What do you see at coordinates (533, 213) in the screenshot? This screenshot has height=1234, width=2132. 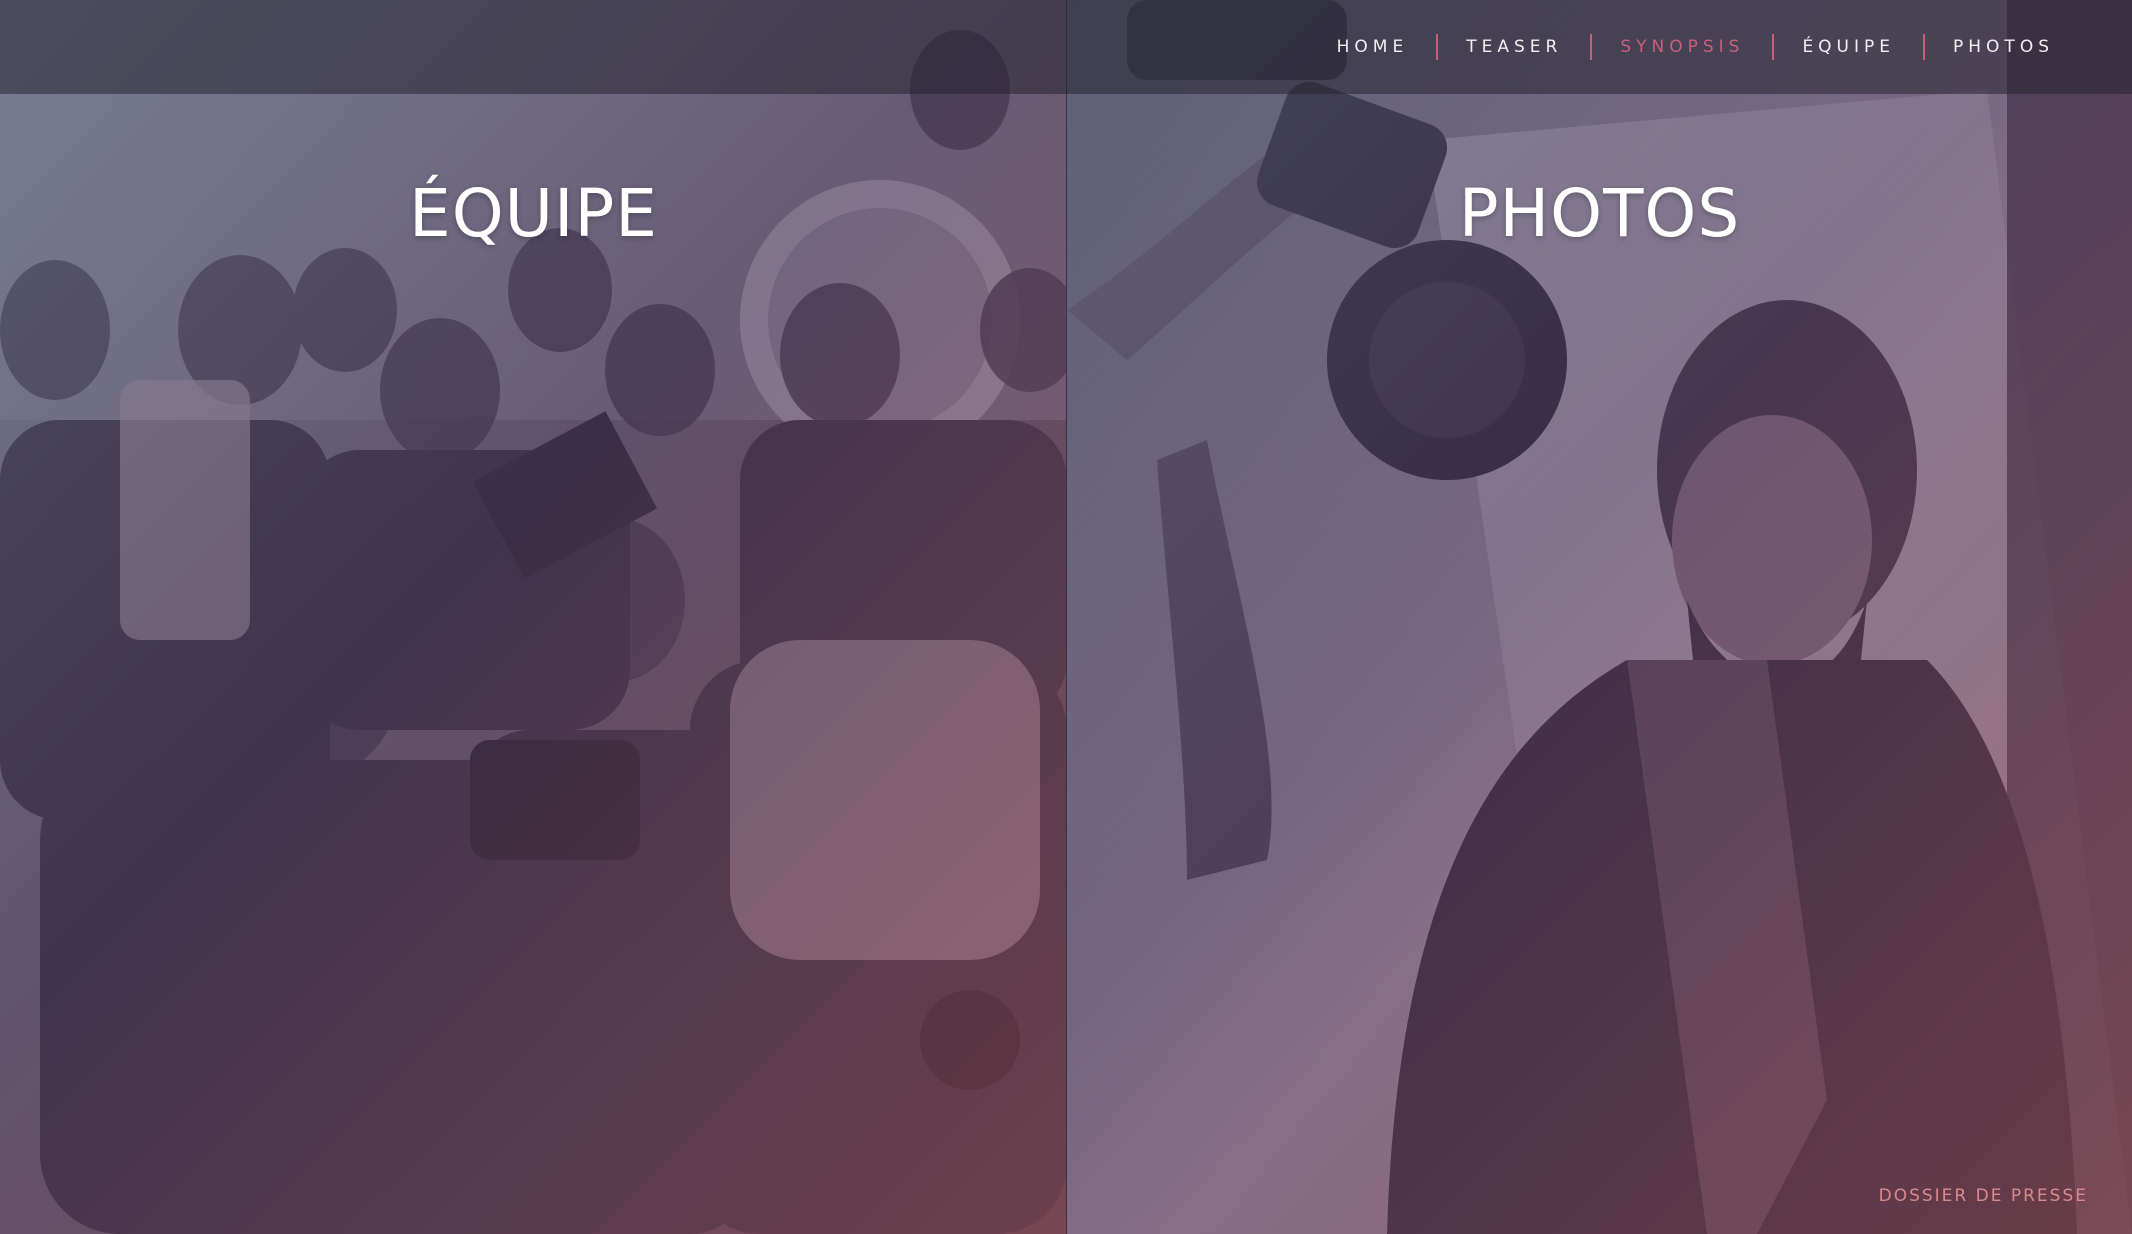 I see `equipe-title: ÉQUIPE` at bounding box center [533, 213].